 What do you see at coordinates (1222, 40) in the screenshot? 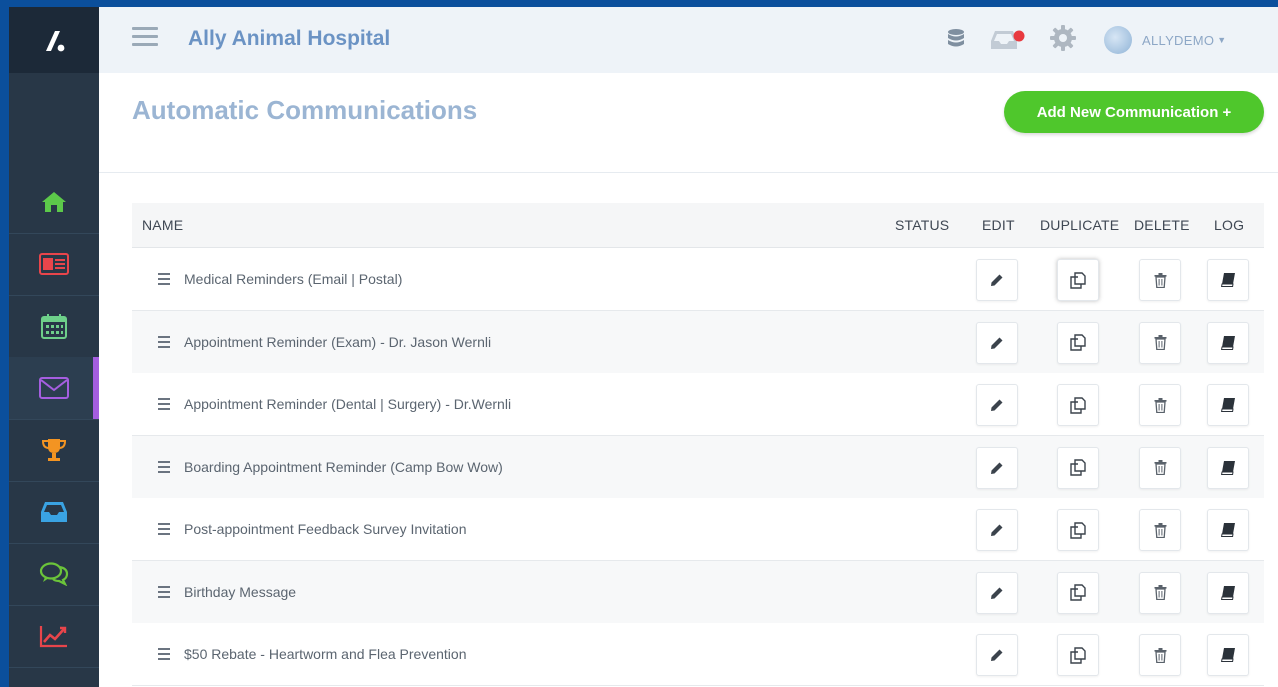
I see `chevron-down-icon: ▼` at bounding box center [1222, 40].